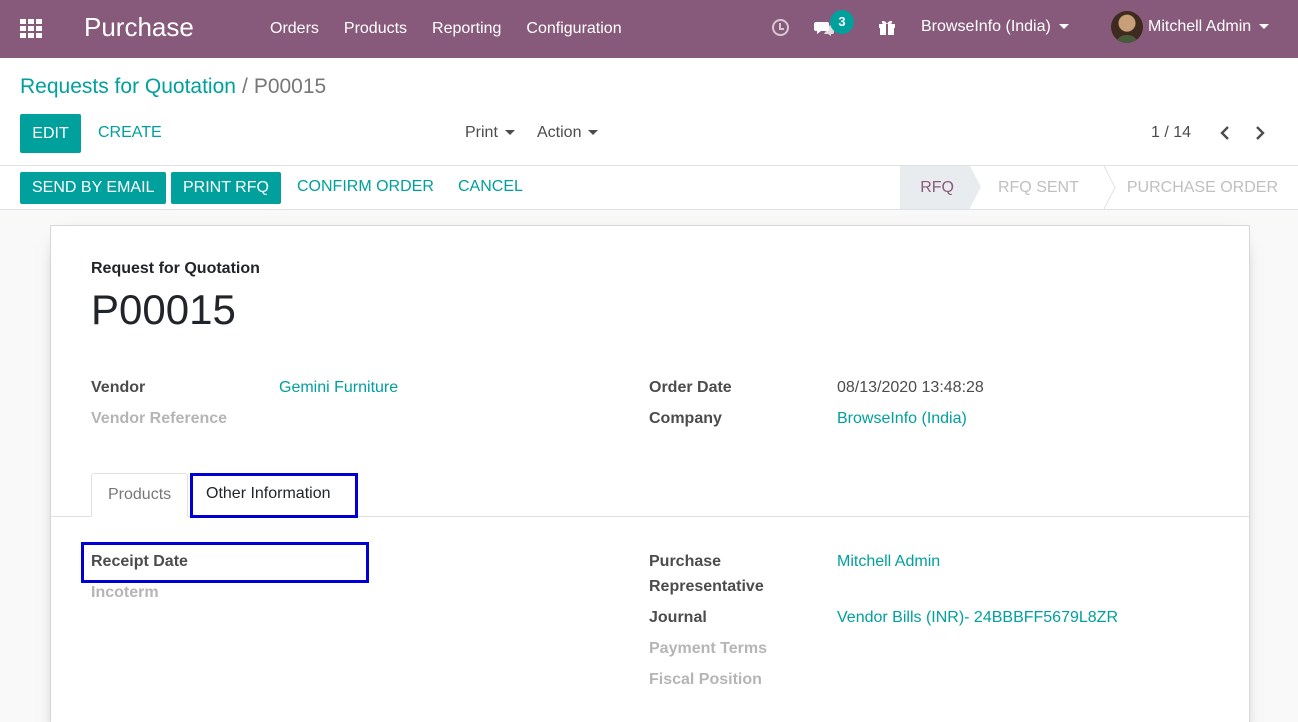 The image size is (1298, 722). Describe the element at coordinates (1198, 187) in the screenshot. I see `stage-purchase-order: PURCHASE ORDER` at that location.